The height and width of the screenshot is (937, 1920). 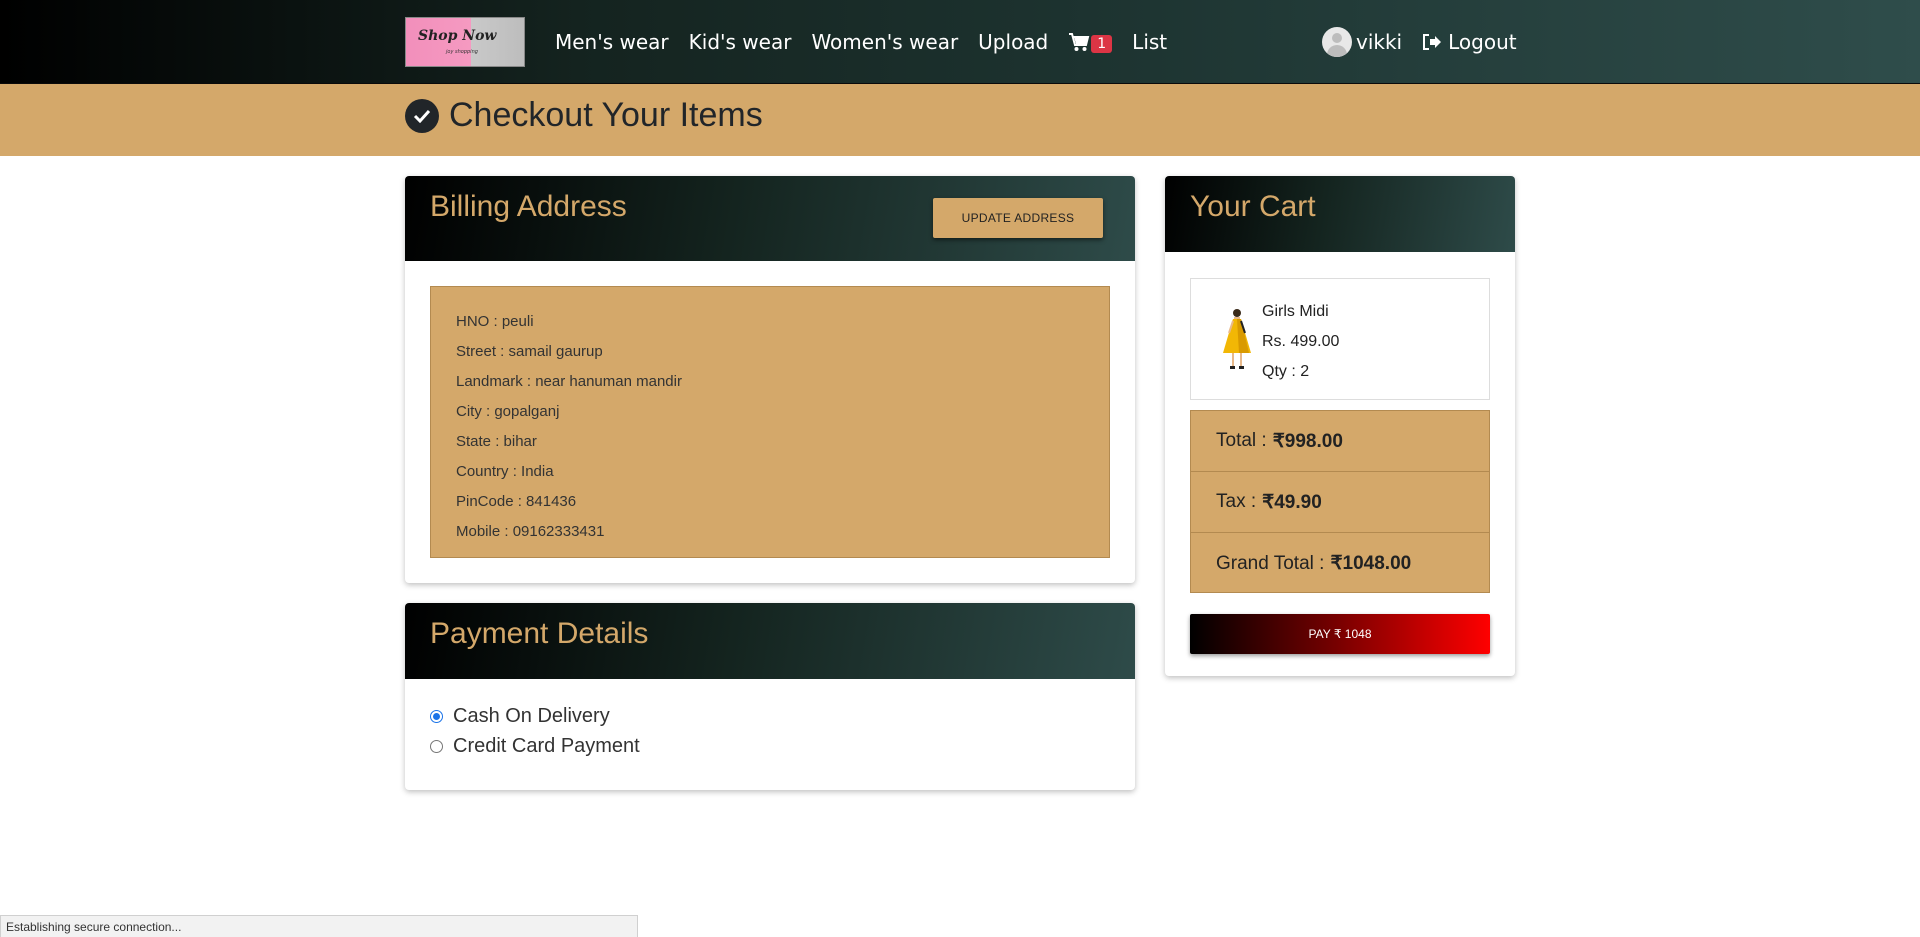 I want to click on avatar, so click(x=1337, y=42).